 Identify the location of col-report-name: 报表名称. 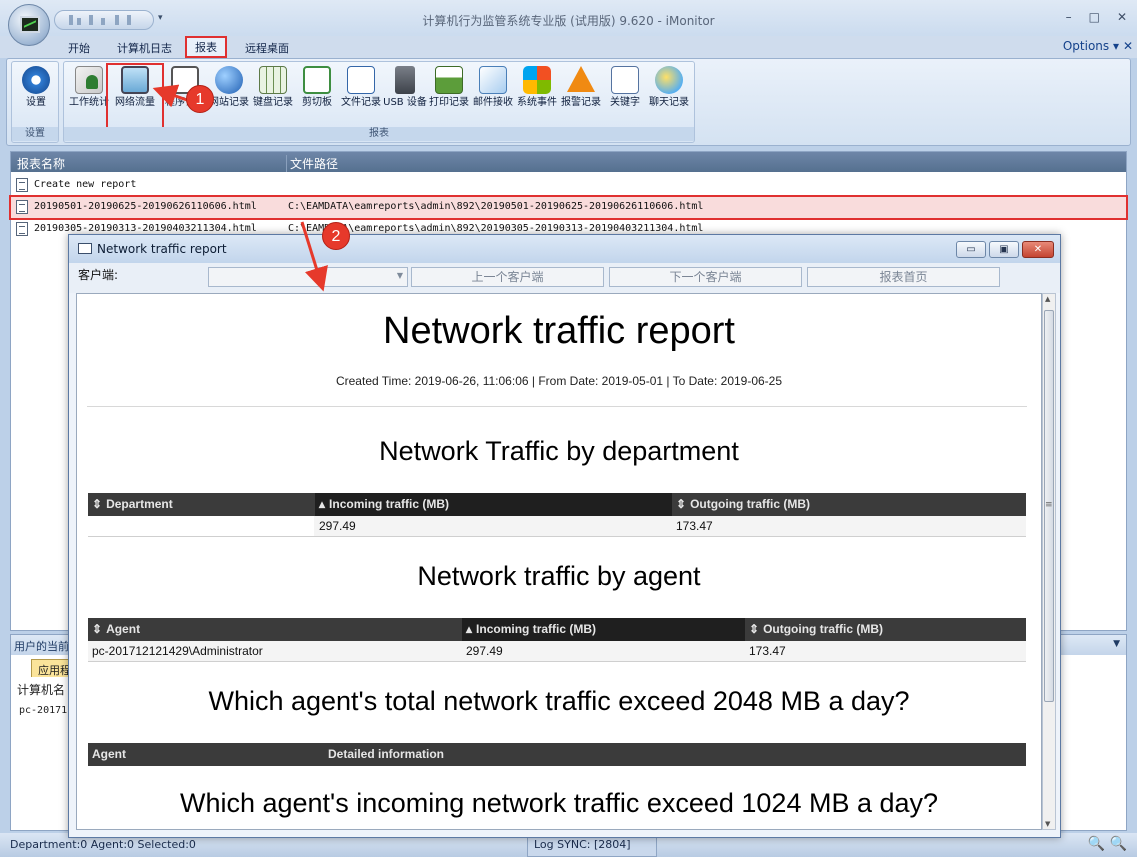
(41, 163).